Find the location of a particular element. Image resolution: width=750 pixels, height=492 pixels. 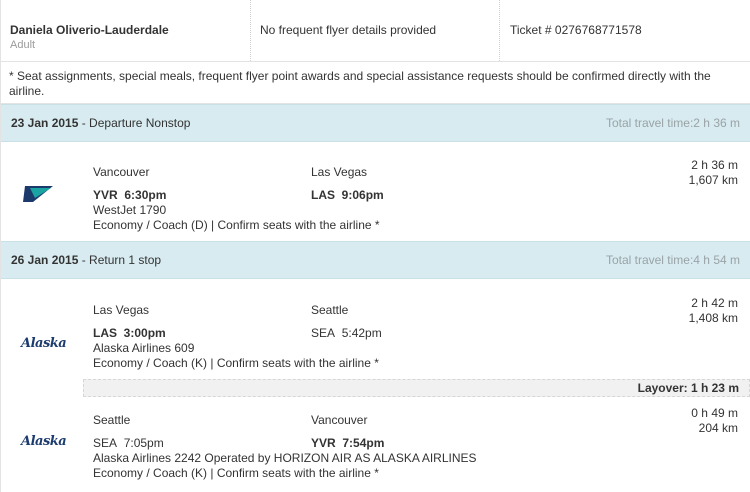

ticket-number: Ticket # 0276768771578 is located at coordinates (576, 30).